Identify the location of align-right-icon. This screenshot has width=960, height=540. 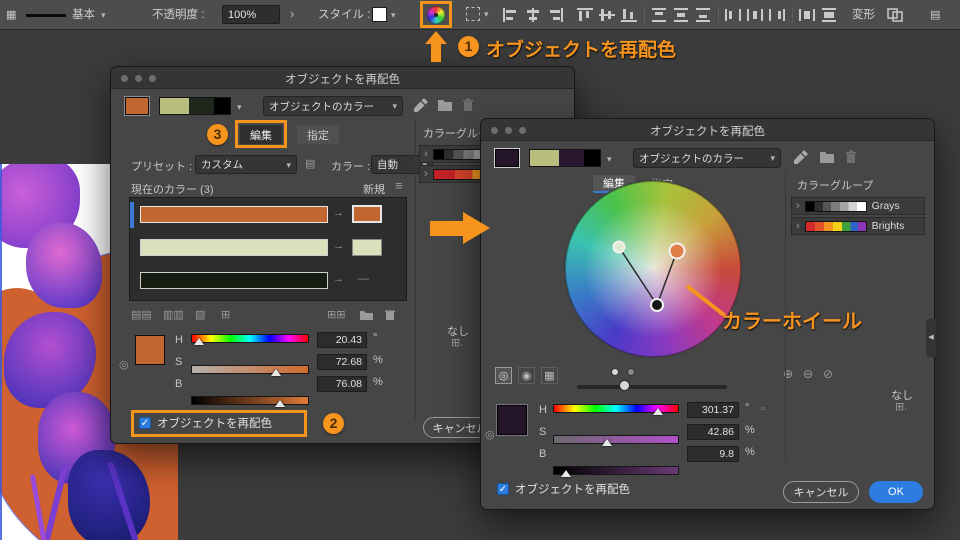
(555, 15).